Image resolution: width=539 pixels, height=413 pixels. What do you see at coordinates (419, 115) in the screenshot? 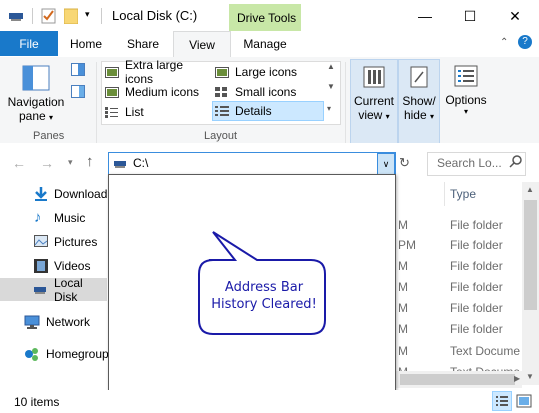
I see `show-hide-label-2: hide ▾` at bounding box center [419, 115].